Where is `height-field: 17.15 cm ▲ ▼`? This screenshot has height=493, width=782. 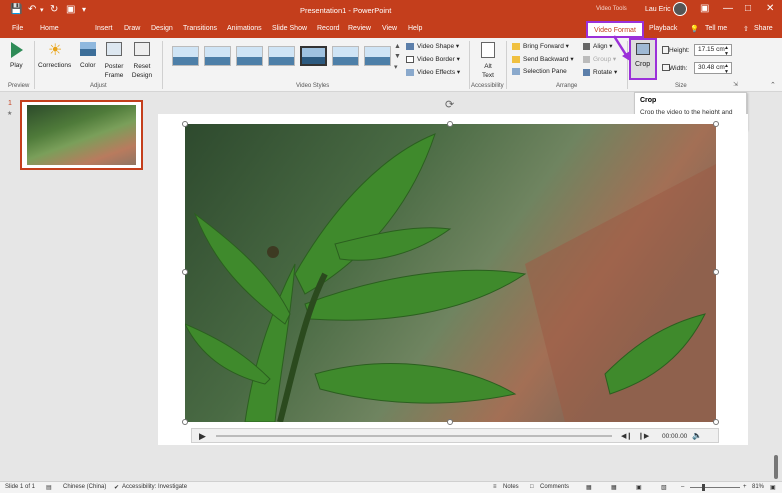
height-field: 17.15 cm ▲ ▼ is located at coordinates (713, 50).